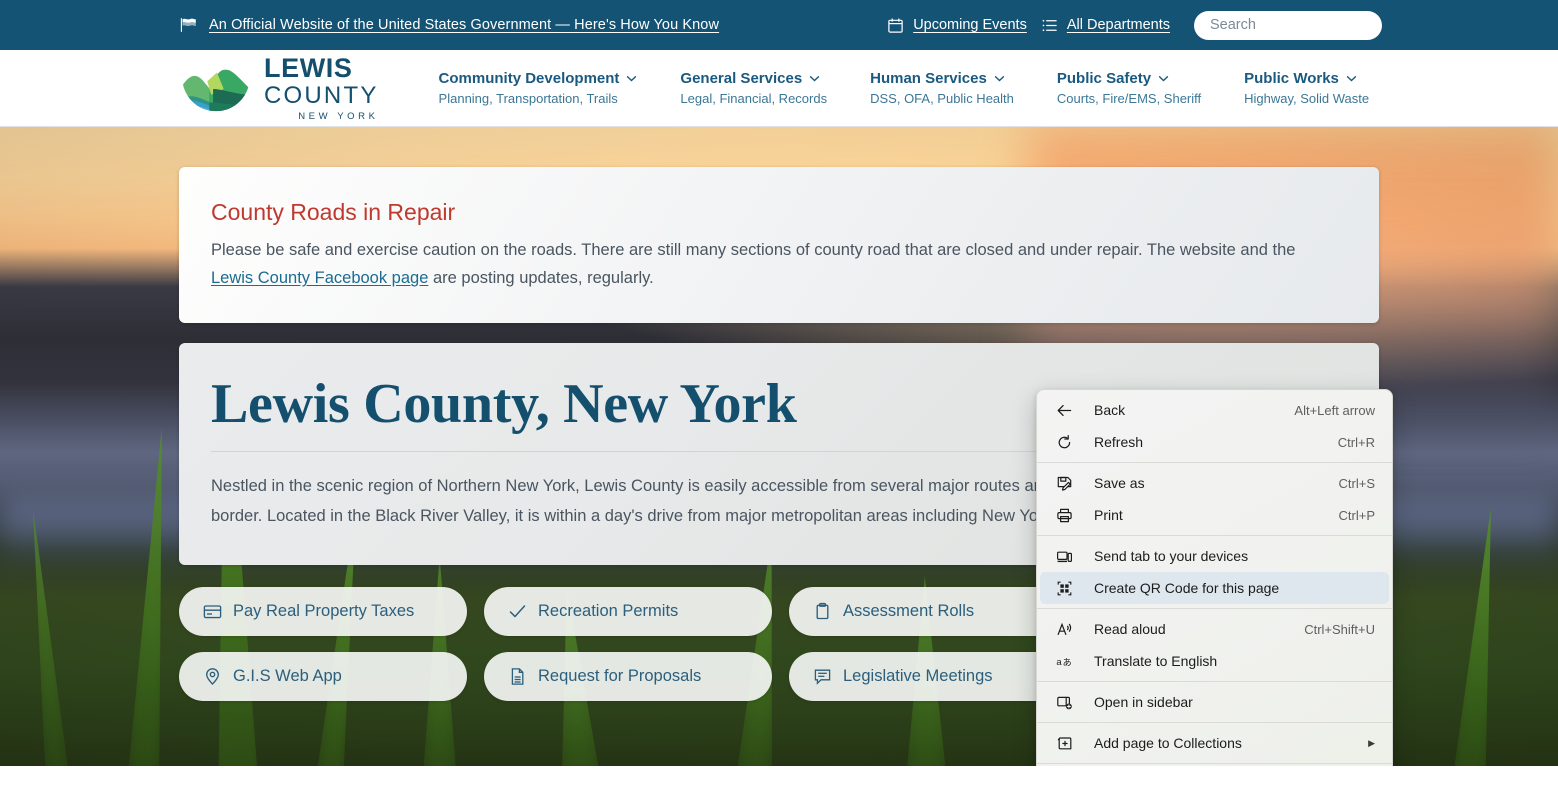  Describe the element at coordinates (1334, 410) in the screenshot. I see `context-menu-shortcut: Alt+Left arrow` at that location.